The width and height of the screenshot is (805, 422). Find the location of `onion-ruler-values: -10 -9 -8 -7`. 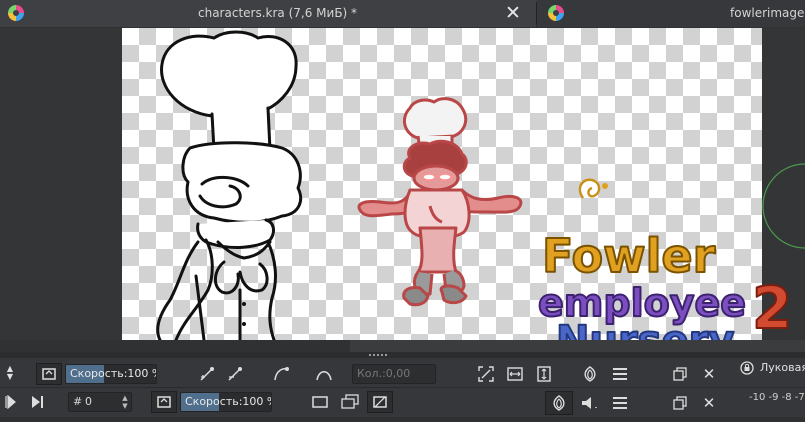

onion-ruler-values: -10 -9 -8 -7 is located at coordinates (777, 397).